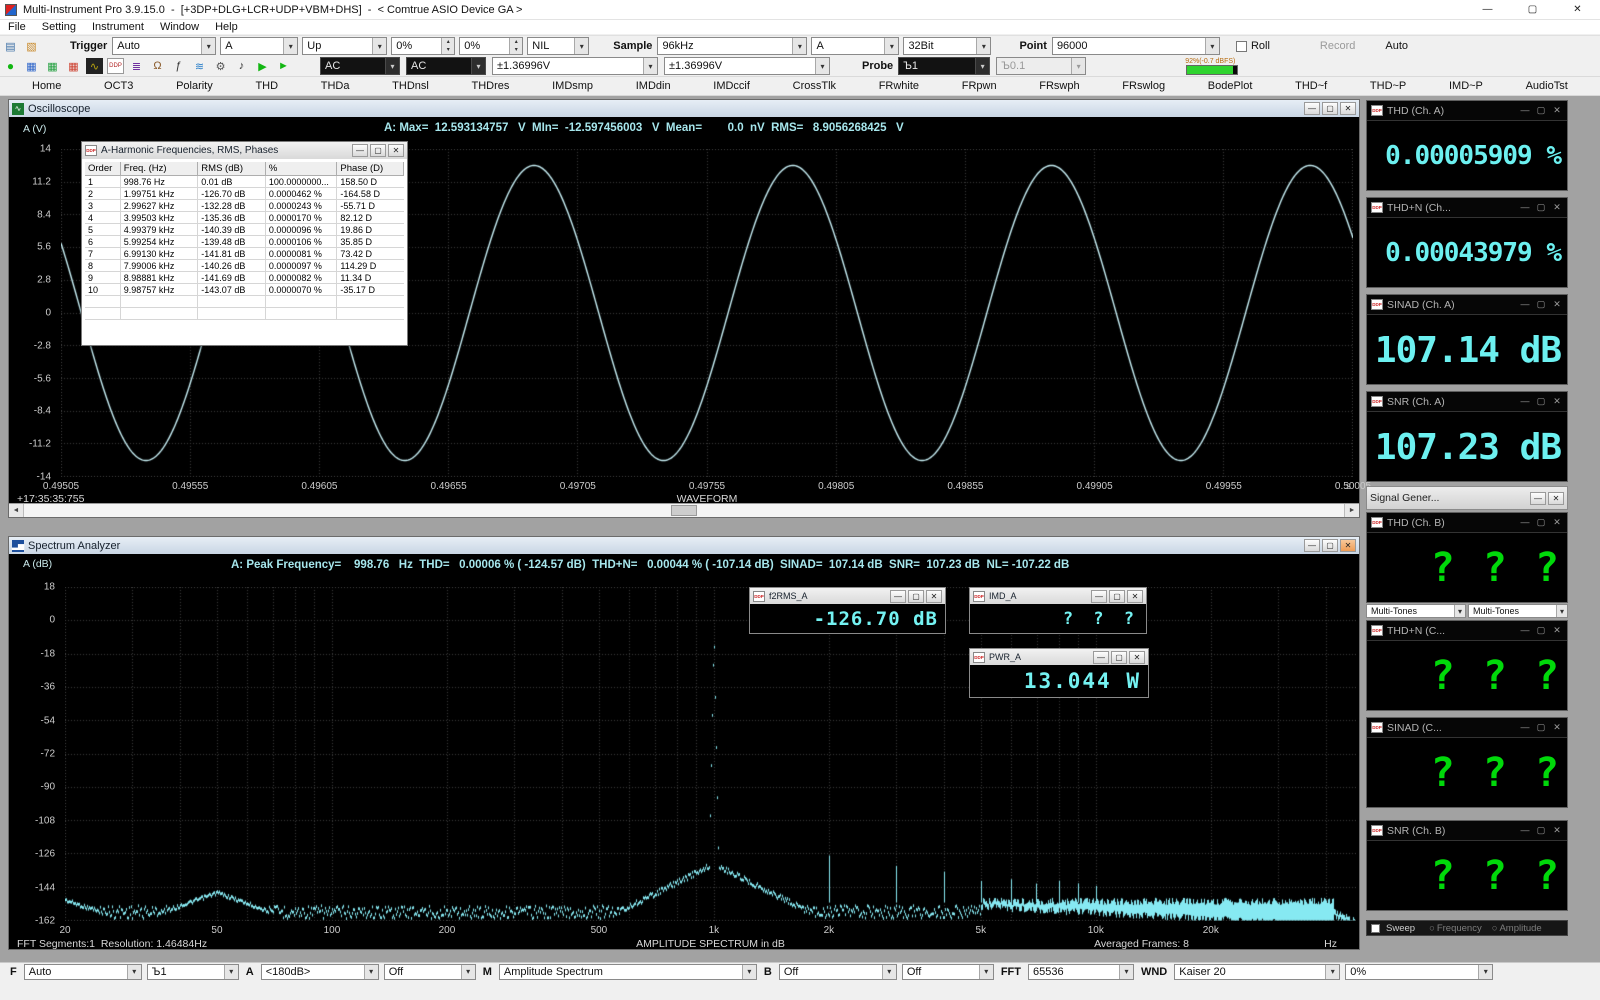  I want to click on device-test-plan-icon: ≣, so click(136, 66).